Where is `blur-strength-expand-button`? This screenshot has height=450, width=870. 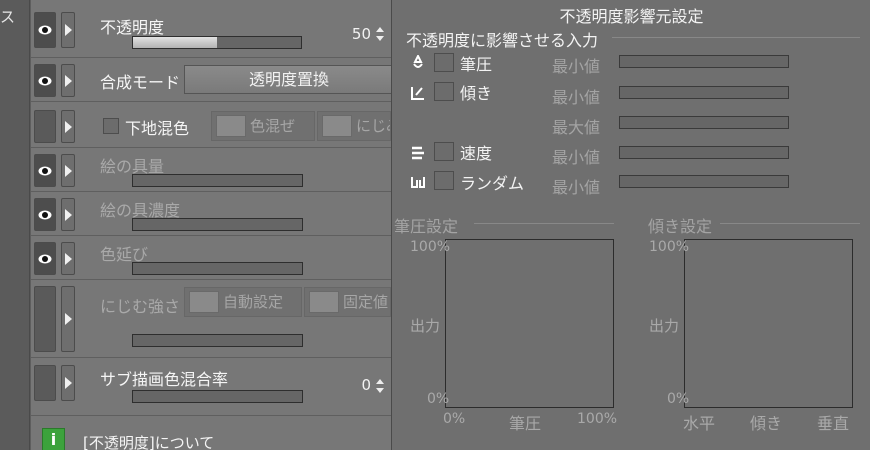 blur-strength-expand-button is located at coordinates (68, 319).